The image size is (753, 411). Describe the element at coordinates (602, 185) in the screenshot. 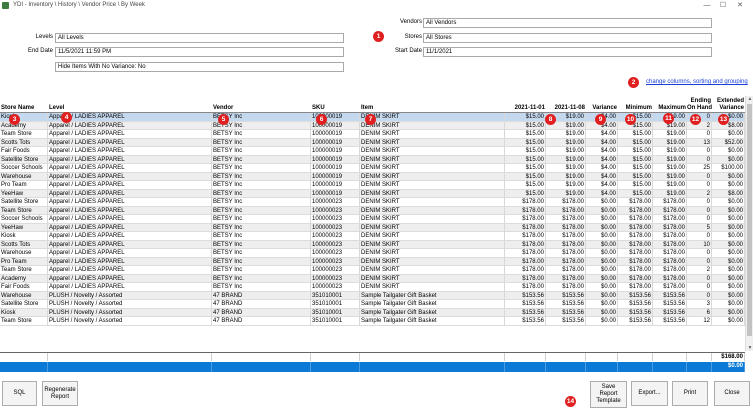

I see `cell-variance: $4.00` at that location.